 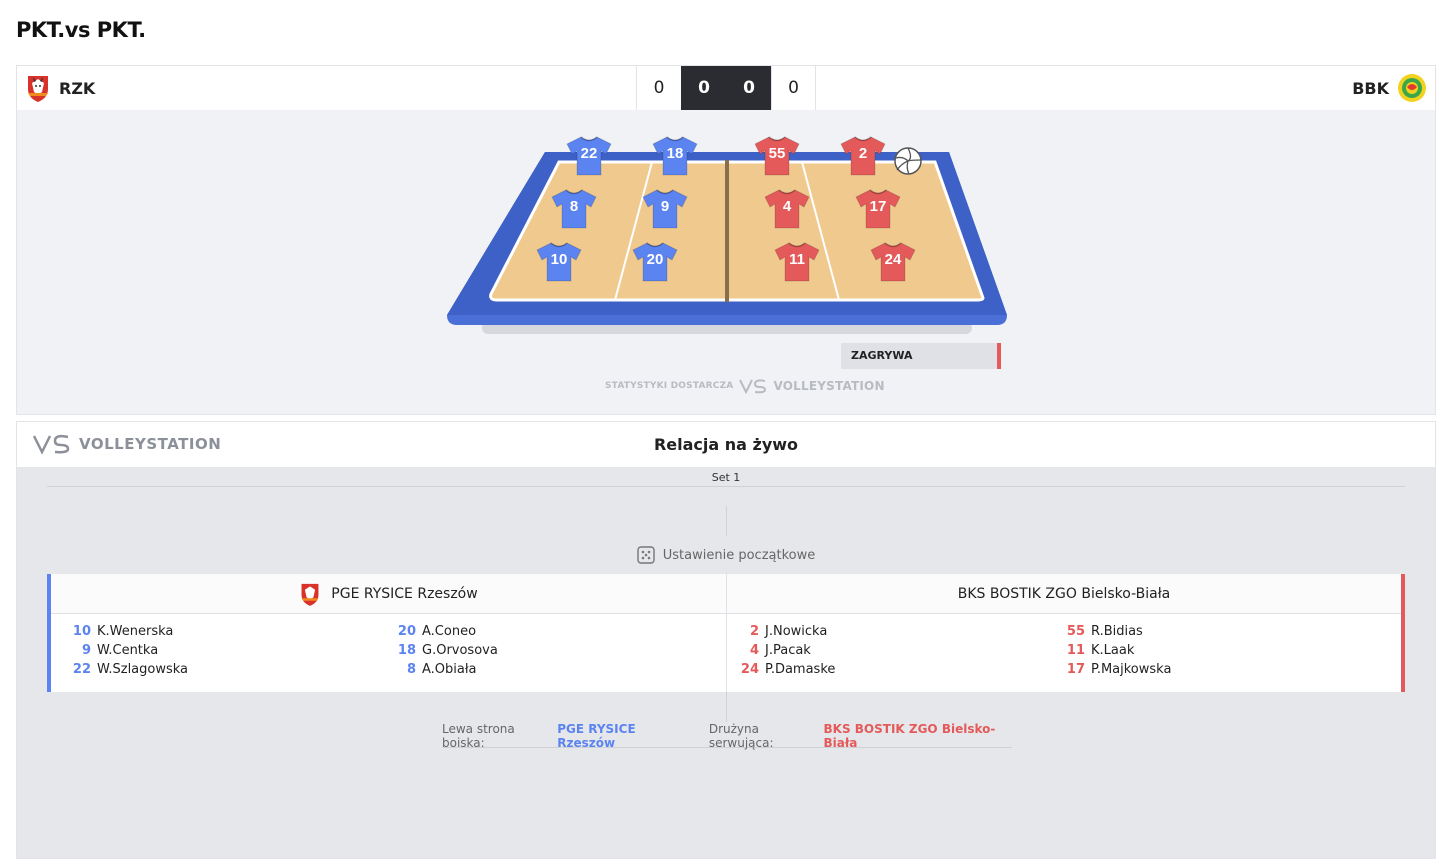 I want to click on player-name: K.Laak, so click(x=1113, y=650).